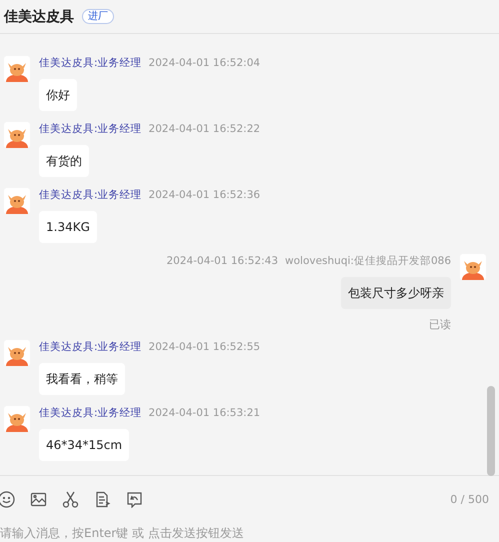  What do you see at coordinates (7, 499) in the screenshot?
I see `emoji-icon` at bounding box center [7, 499].